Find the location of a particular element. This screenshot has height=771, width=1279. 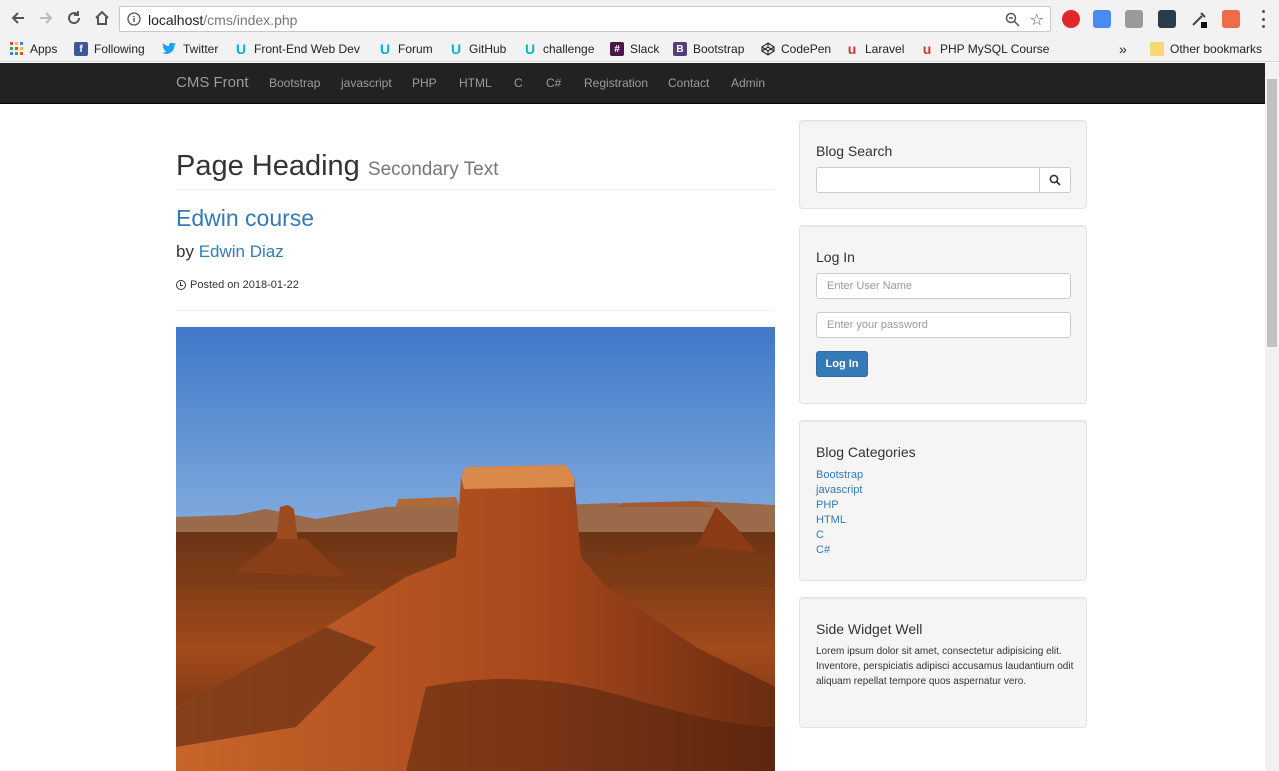

forward-arrow-icon is located at coordinates (46, 18).